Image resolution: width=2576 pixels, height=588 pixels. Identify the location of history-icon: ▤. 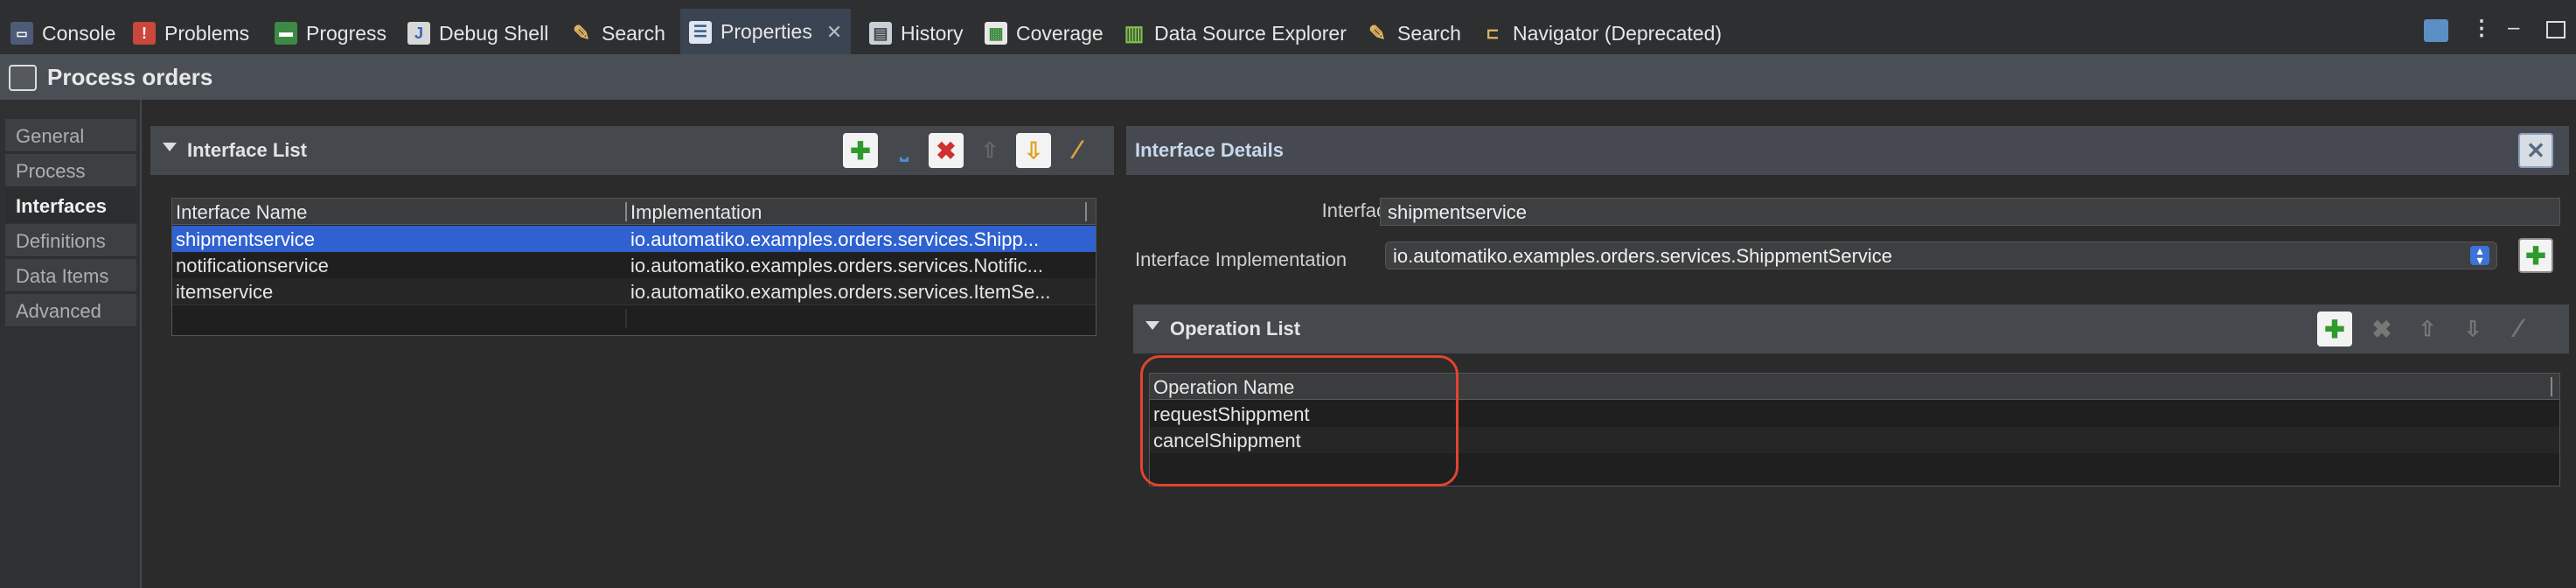
(880, 33).